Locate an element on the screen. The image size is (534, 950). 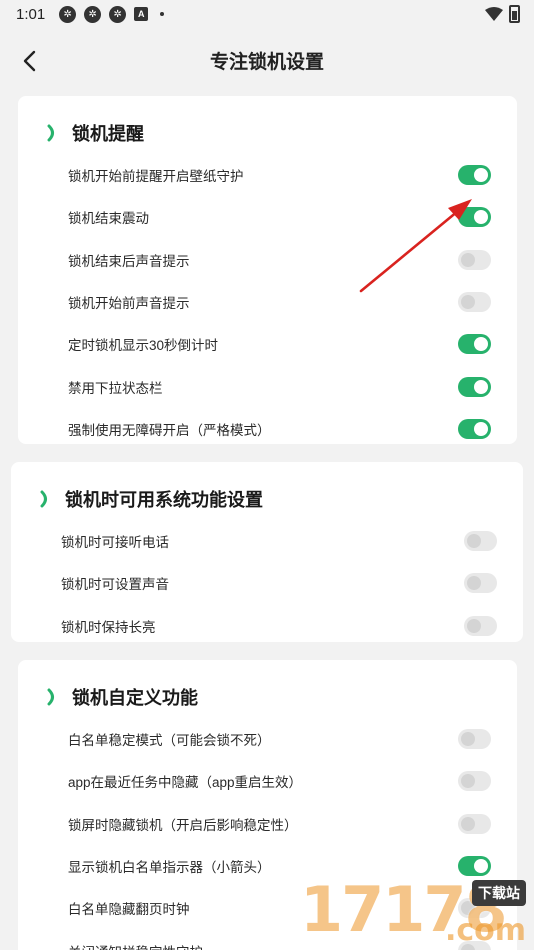
section-title: 锁机时可用系统功能设置 is located at coordinates (164, 500).